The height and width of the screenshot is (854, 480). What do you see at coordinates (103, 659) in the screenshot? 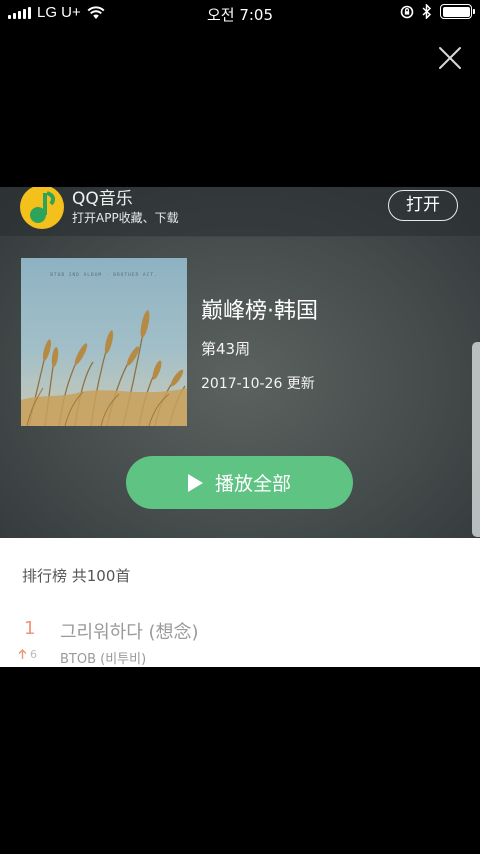
I see `song-artist: BTOB (비투비)` at bounding box center [103, 659].